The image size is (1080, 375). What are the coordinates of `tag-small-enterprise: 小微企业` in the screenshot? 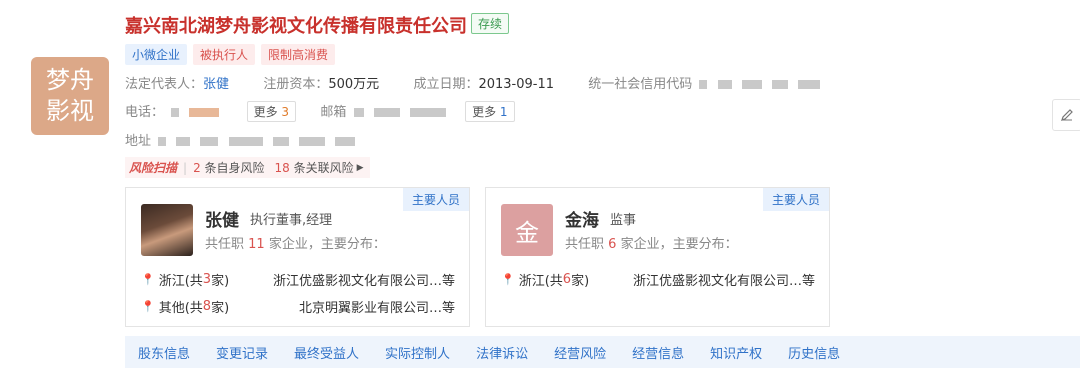 It's located at (156, 54).